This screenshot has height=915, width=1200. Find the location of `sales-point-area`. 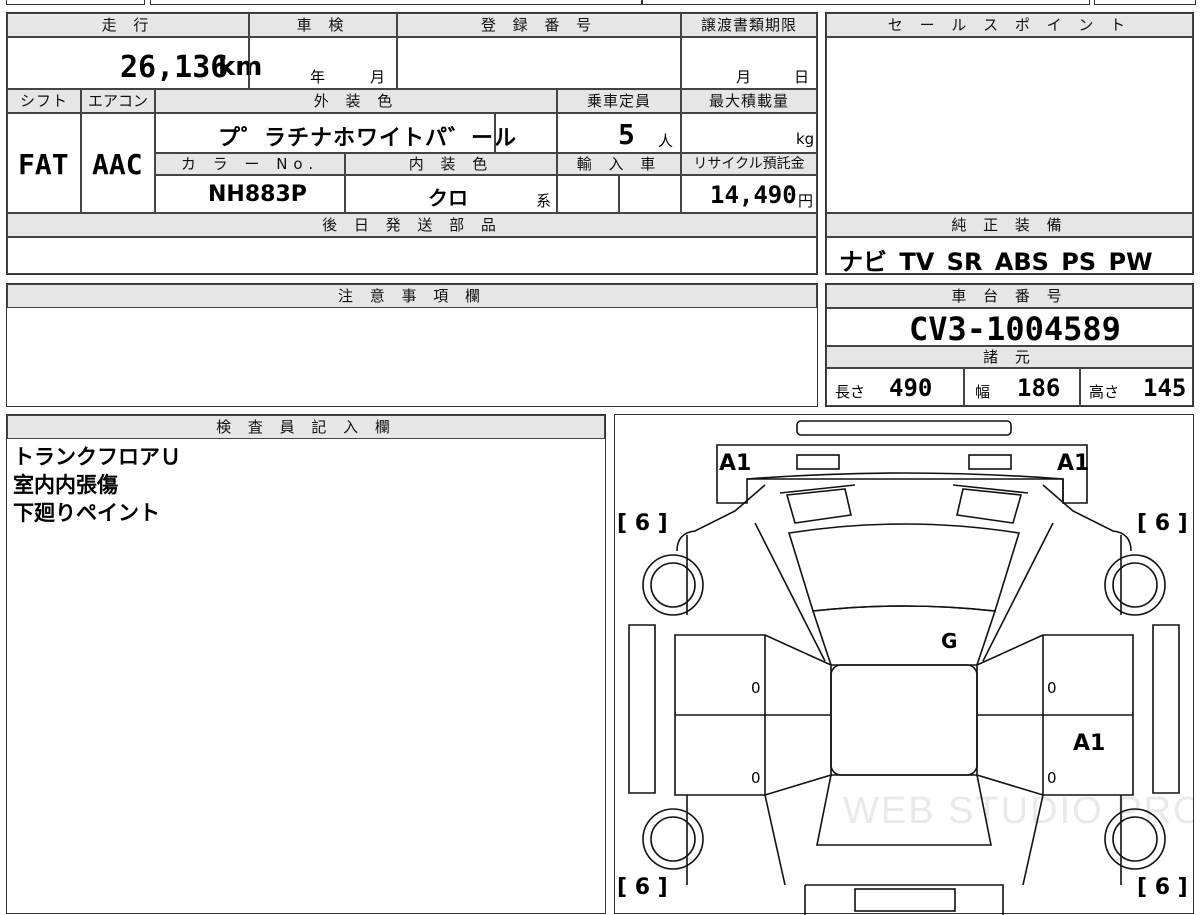

sales-point-area is located at coordinates (1009, 125).